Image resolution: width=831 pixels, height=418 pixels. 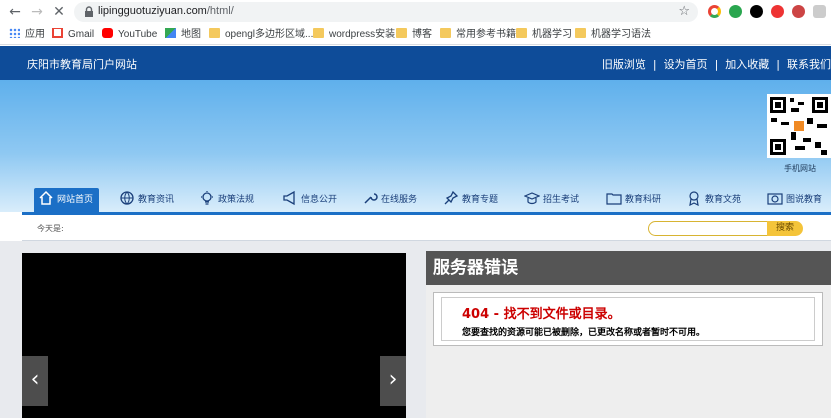 I want to click on bookmark-folder-blog: 博客, so click(x=414, y=34).